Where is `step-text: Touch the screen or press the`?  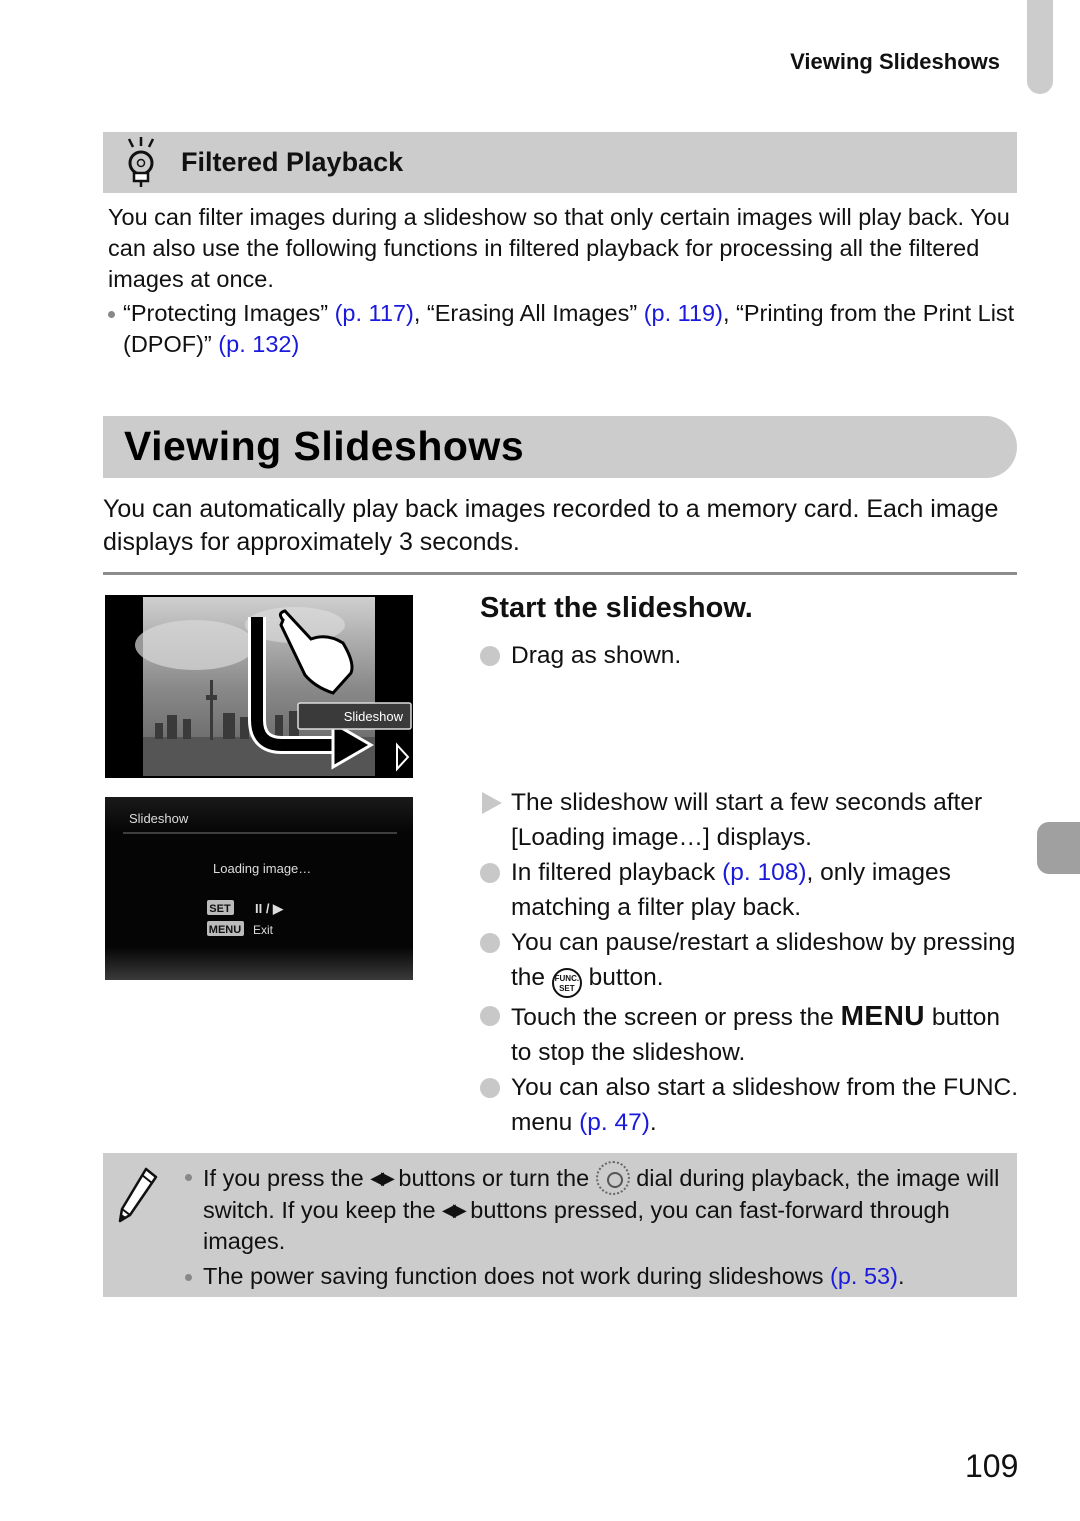 step-text: Touch the screen or press the is located at coordinates (676, 1017).